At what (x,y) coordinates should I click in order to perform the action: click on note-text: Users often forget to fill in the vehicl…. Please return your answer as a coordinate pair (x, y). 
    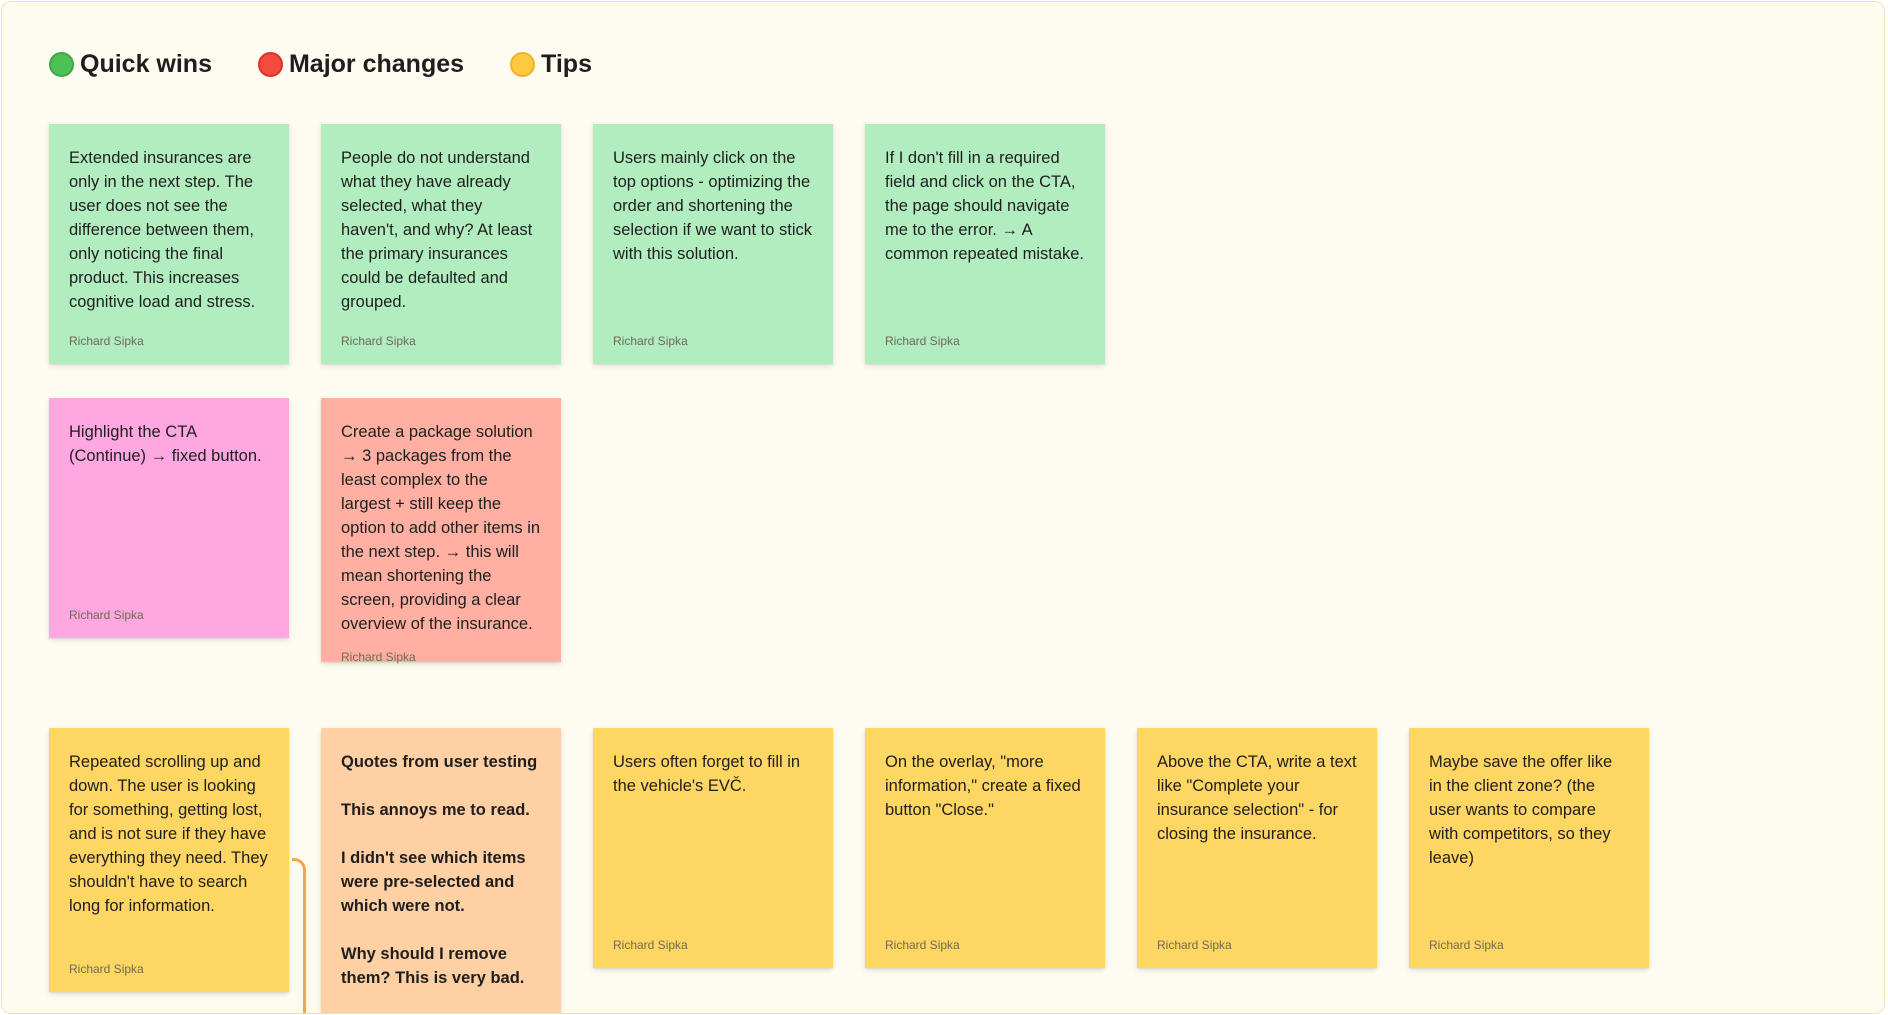
    Looking at the image, I should click on (707, 774).